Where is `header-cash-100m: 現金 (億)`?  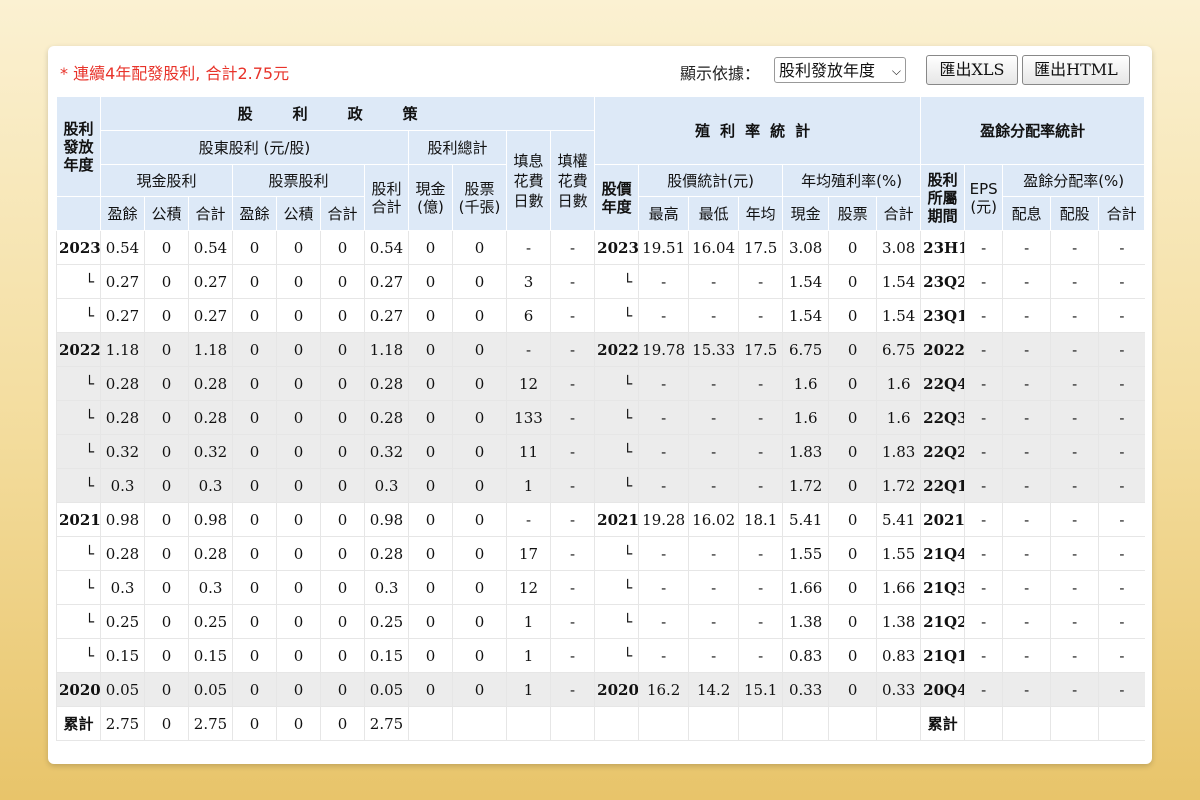 header-cash-100m: 現金 (億) is located at coordinates (430, 197).